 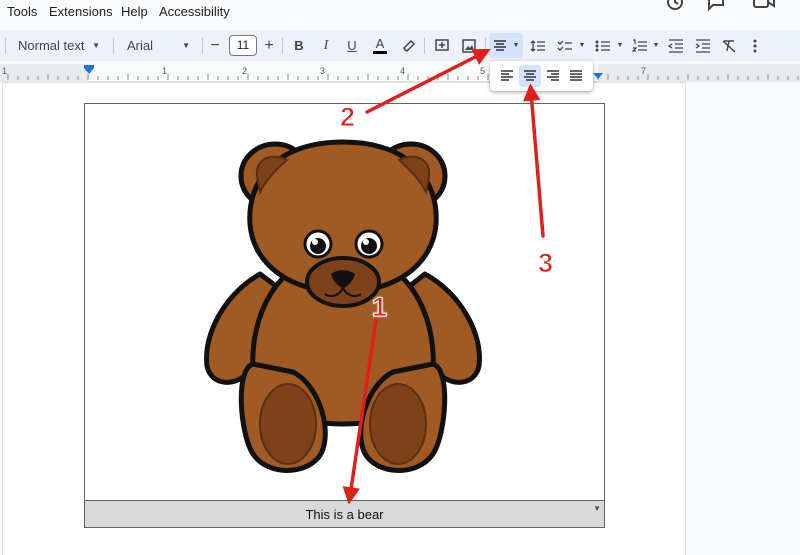 What do you see at coordinates (603, 45) in the screenshot?
I see `bulleted-list-icon` at bounding box center [603, 45].